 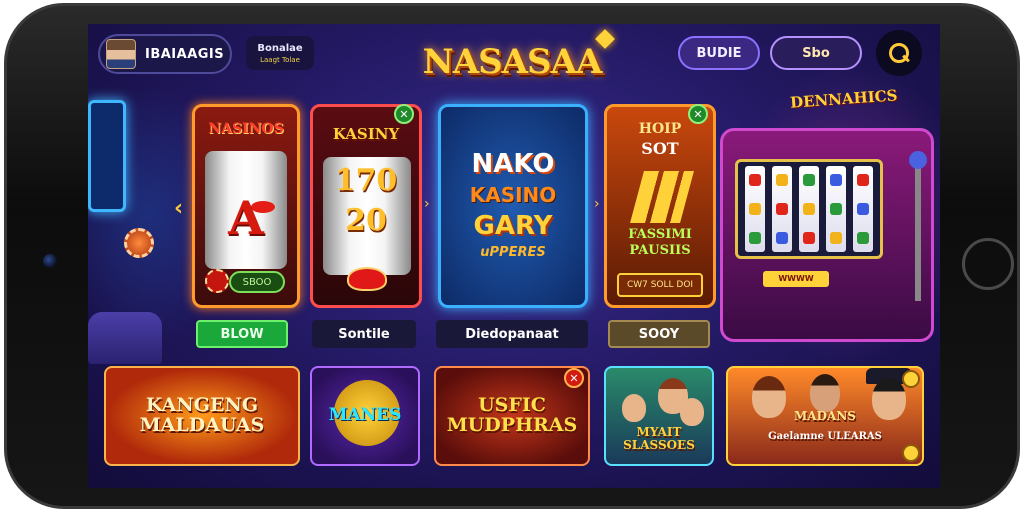 I want to click on slot-machine: WWWW, so click(x=827, y=235).